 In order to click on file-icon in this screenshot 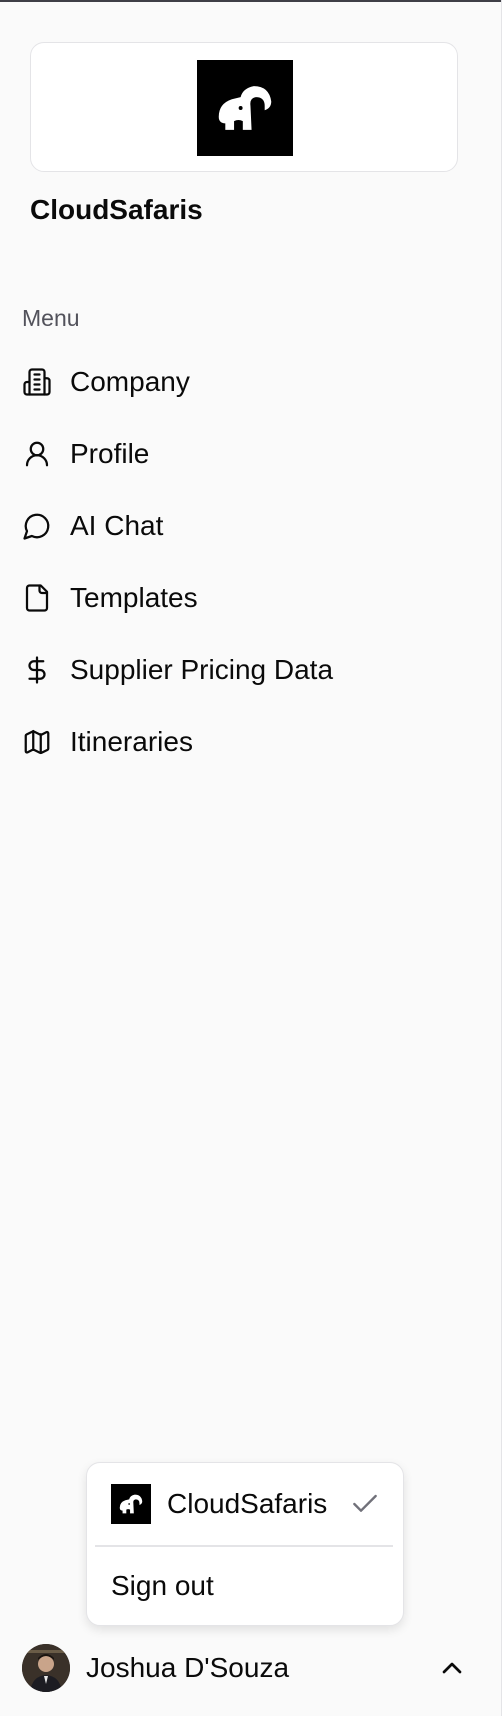, I will do `click(37, 598)`.